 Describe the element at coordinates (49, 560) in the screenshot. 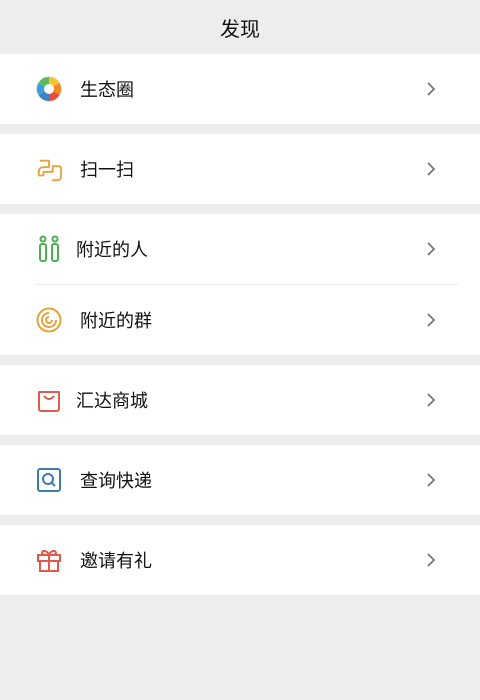

I see `gift-icon` at that location.